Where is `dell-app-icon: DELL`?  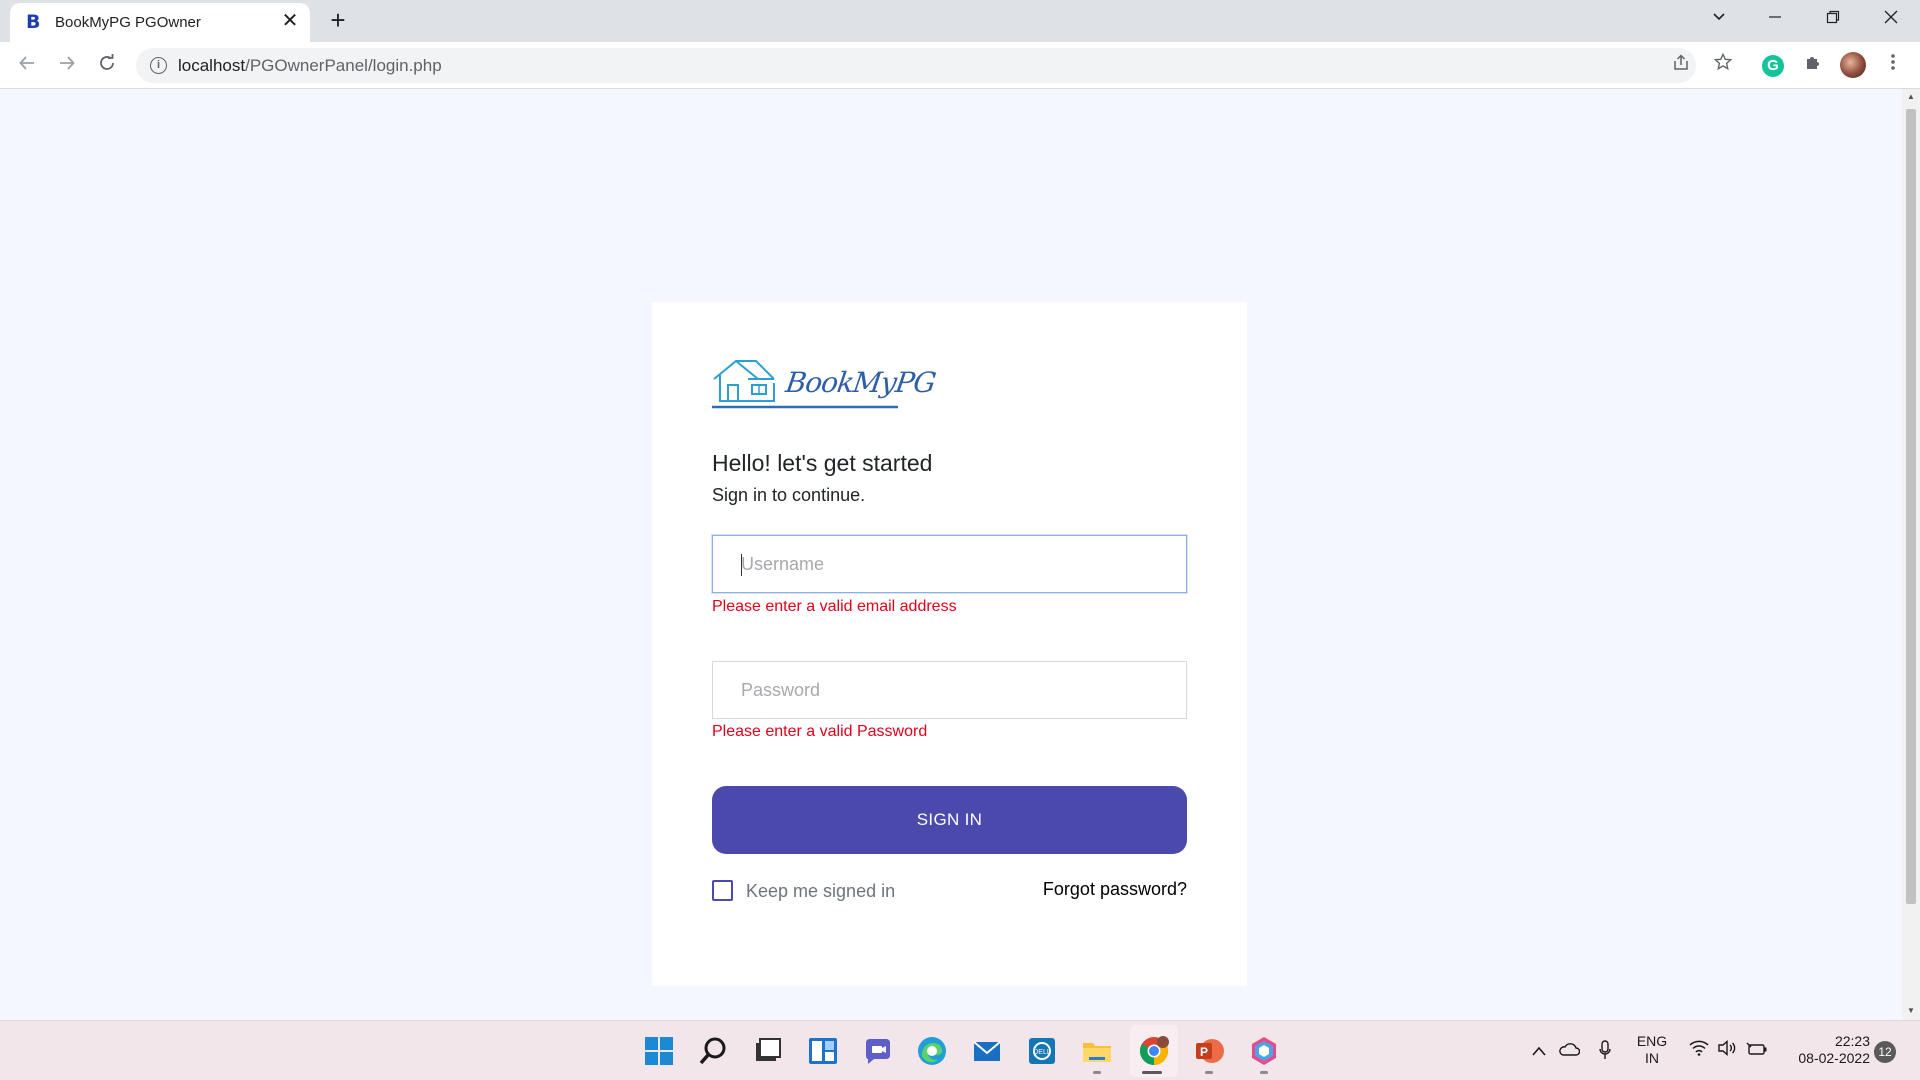
dell-app-icon: DELL is located at coordinates (1042, 1051).